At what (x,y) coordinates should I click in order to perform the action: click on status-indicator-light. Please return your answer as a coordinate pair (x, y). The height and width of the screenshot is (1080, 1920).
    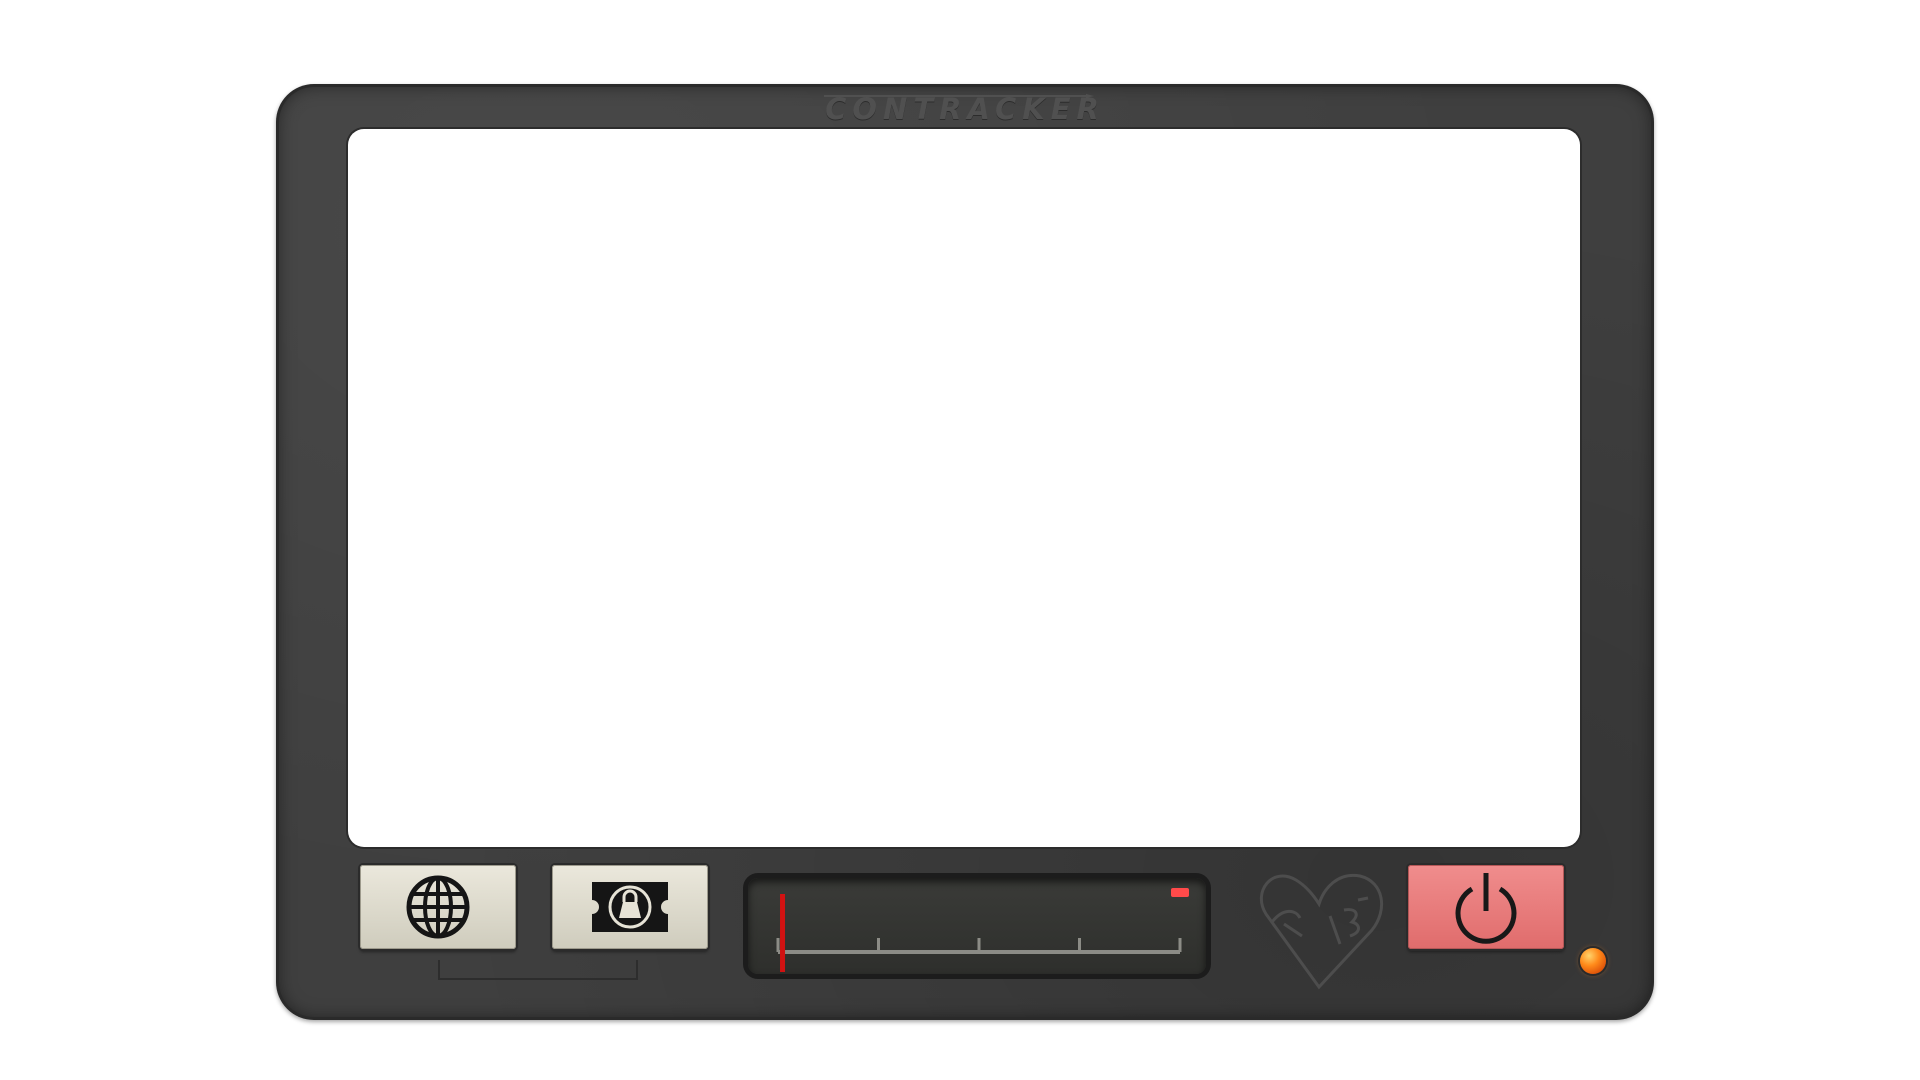
    Looking at the image, I should click on (1593, 961).